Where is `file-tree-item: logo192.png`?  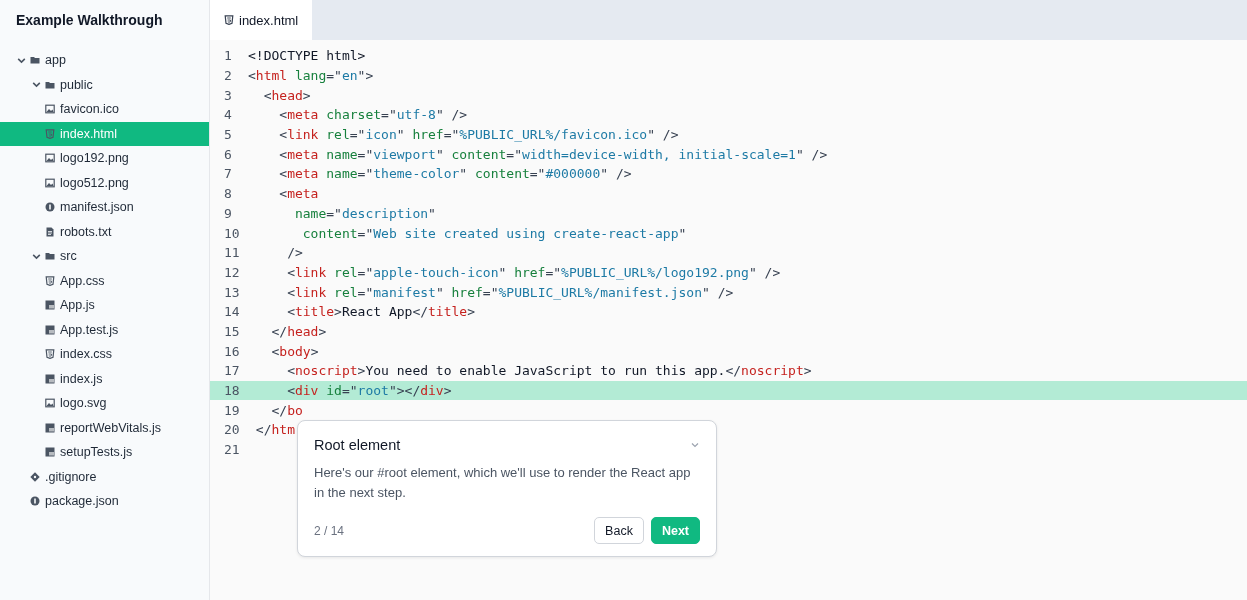 file-tree-item: logo192.png is located at coordinates (104, 158).